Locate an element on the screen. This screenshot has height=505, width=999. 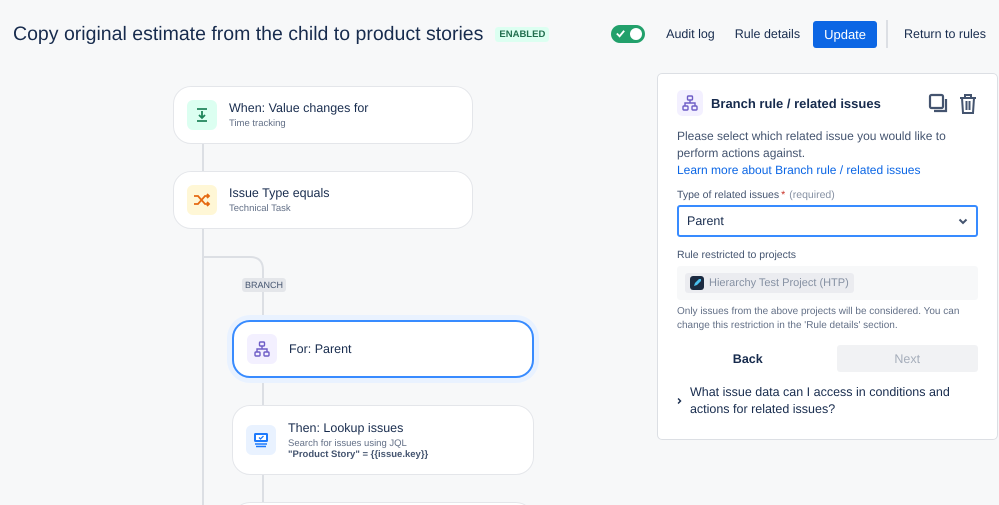
field-label: Rule restricted to projects is located at coordinates (737, 255).